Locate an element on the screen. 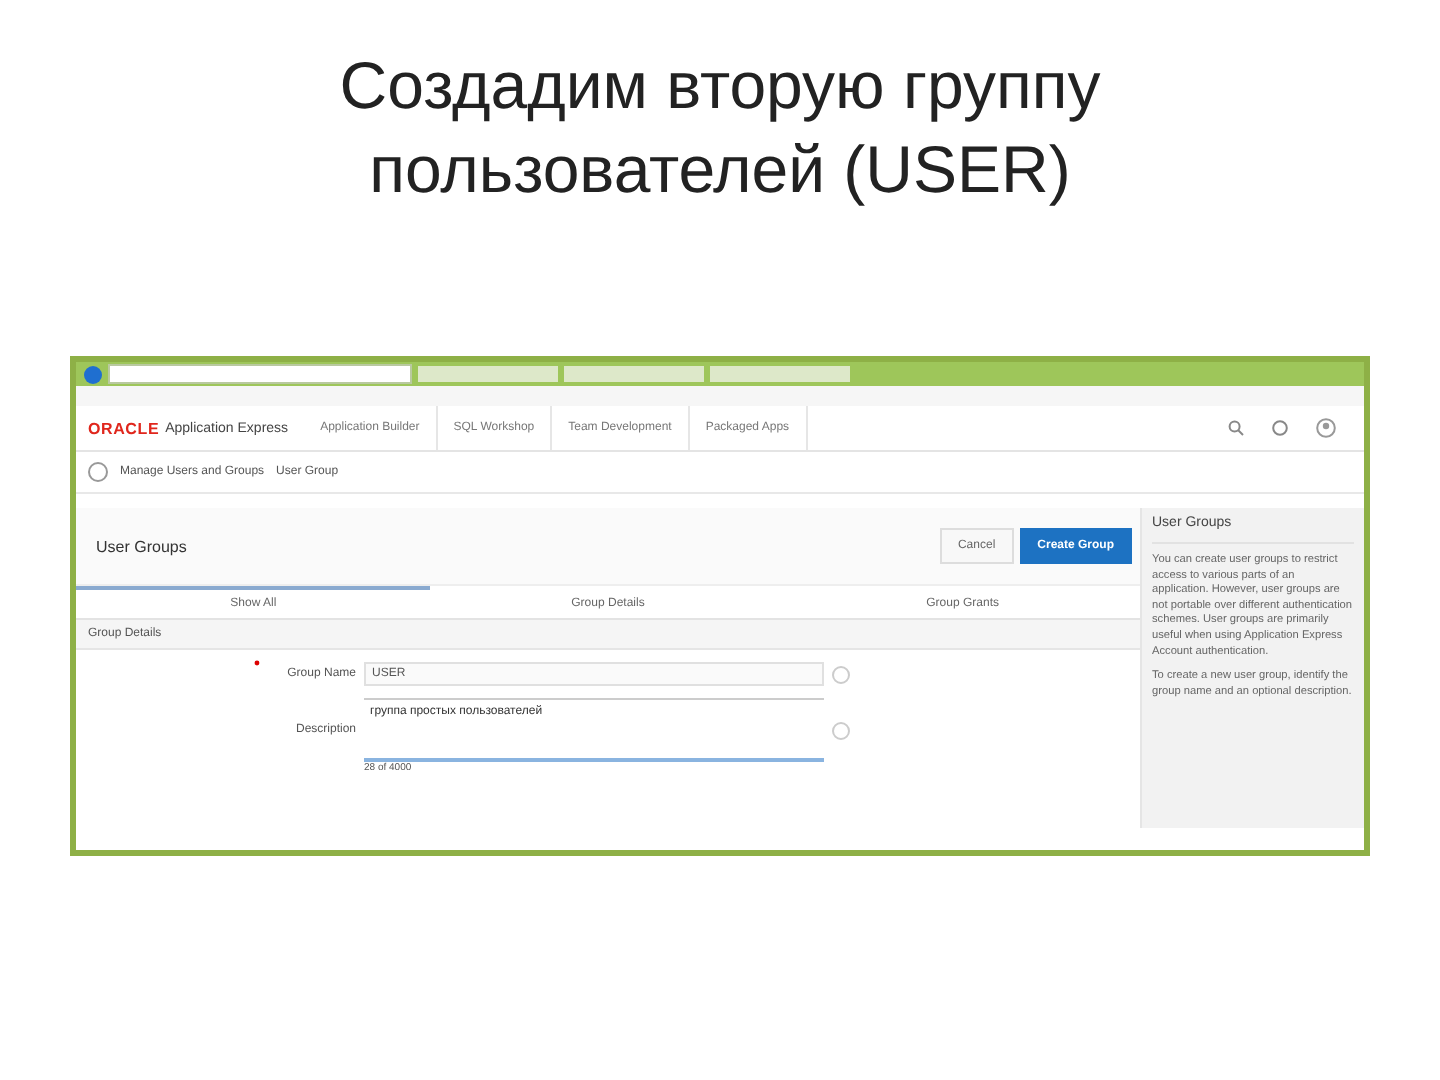 The height and width of the screenshot is (1080, 1440). region-title: User Groups is located at coordinates (141, 546).